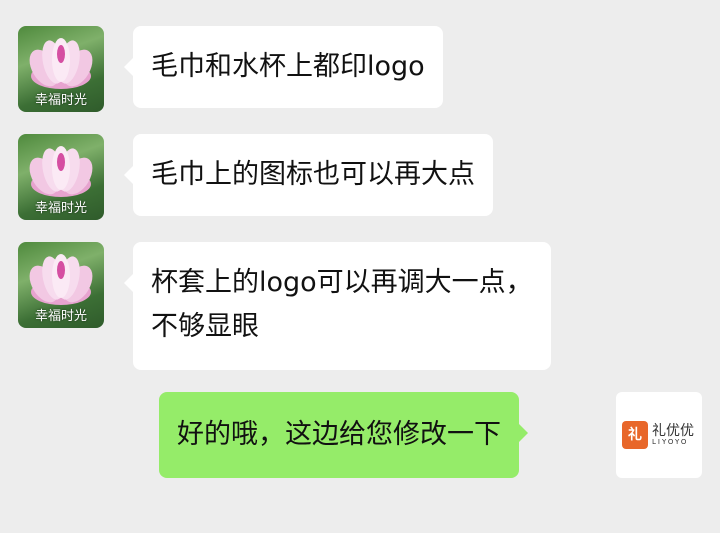  Describe the element at coordinates (673, 431) in the screenshot. I see `logo-name: 礼优优` at that location.